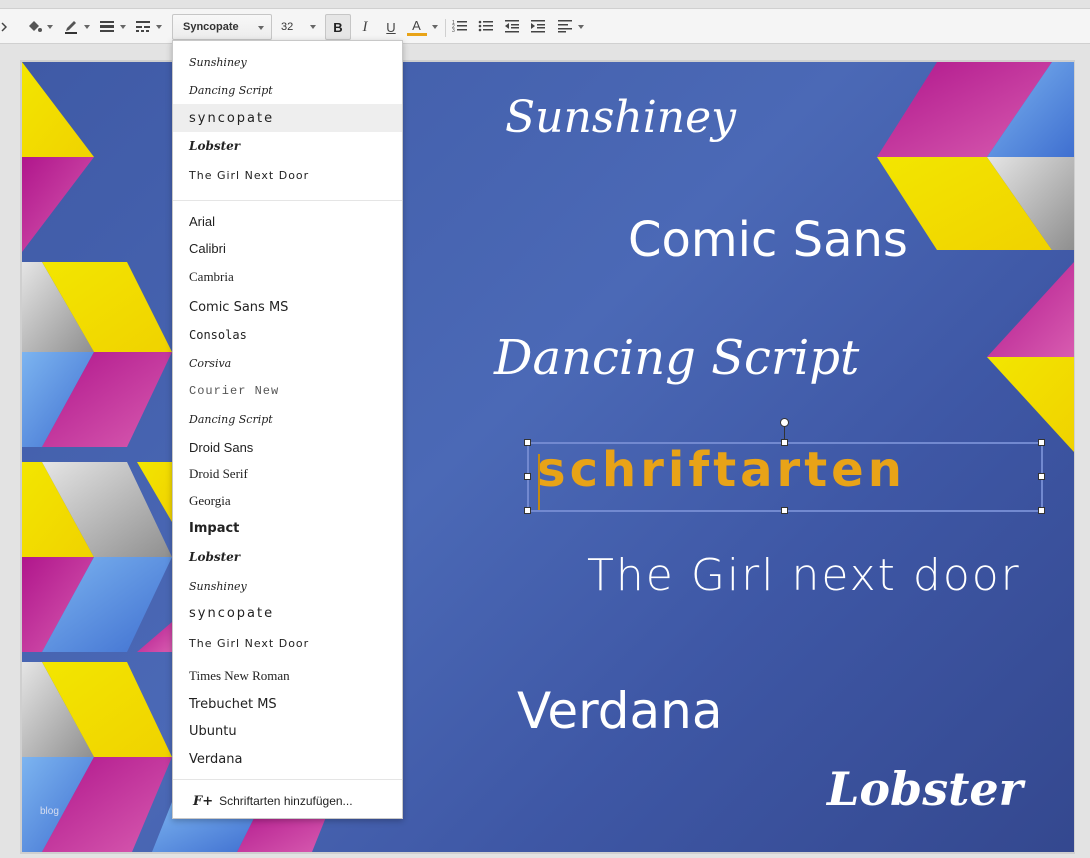 The image size is (1090, 858). What do you see at coordinates (287, 221) in the screenshot?
I see `font-menu-item-arial: Arial` at bounding box center [287, 221].